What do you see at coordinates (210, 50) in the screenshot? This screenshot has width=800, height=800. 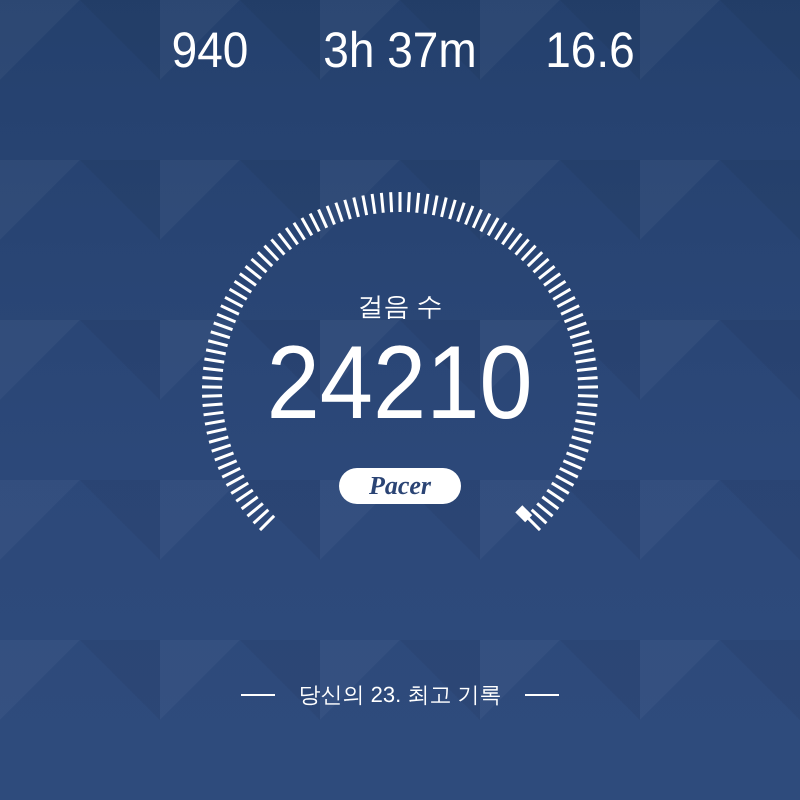 I see `stat-value: 940` at bounding box center [210, 50].